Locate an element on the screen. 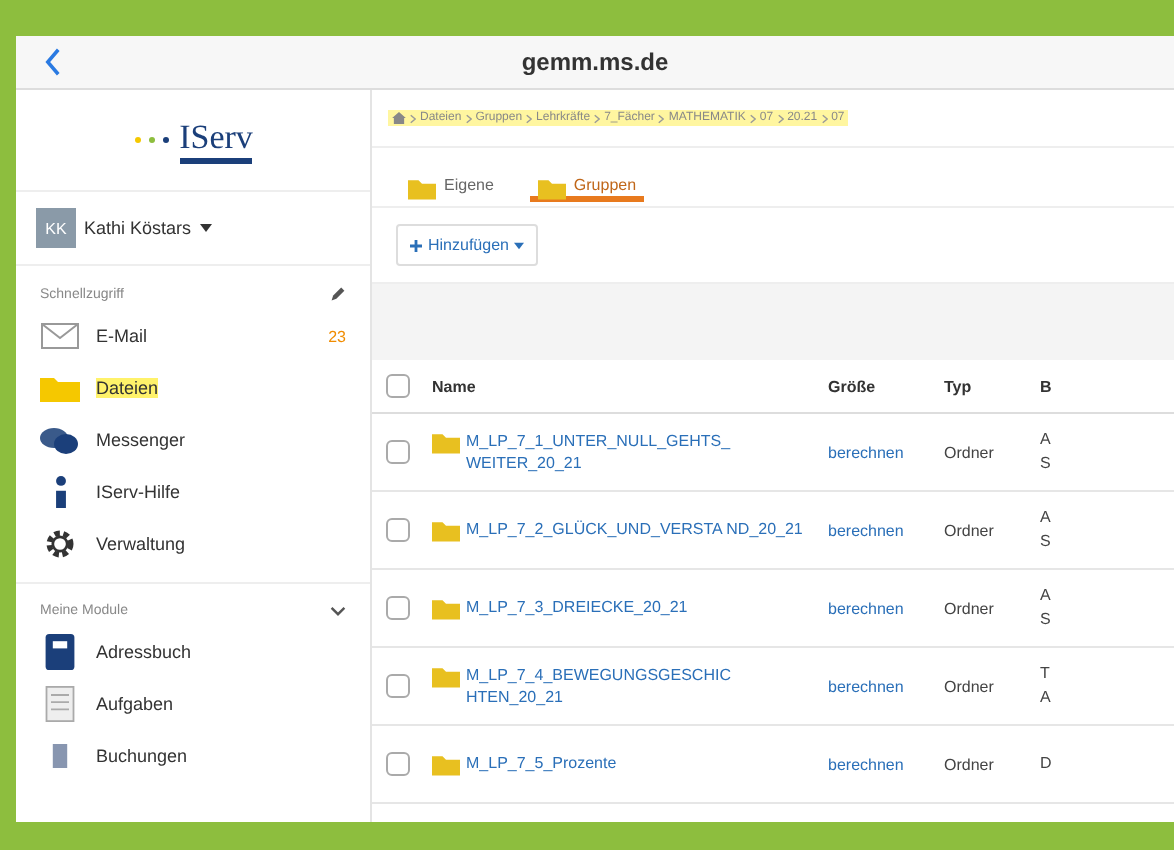  dots-icon is located at coordinates (153, 140).